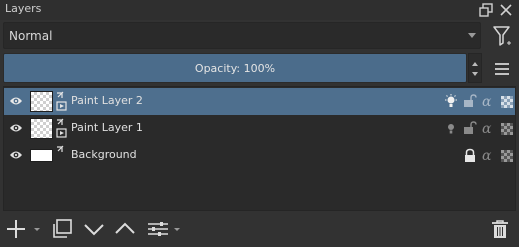  I want to click on move-layer-up-icon, so click(125, 229).